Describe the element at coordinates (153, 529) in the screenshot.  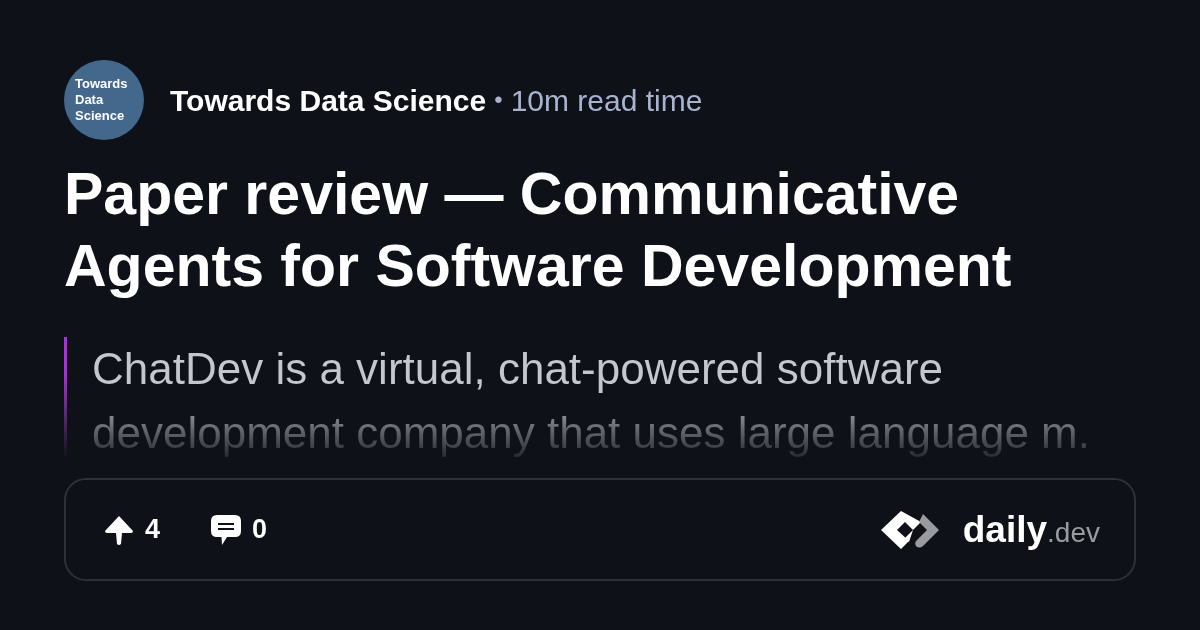
I see `upvote-count: 4` at that location.